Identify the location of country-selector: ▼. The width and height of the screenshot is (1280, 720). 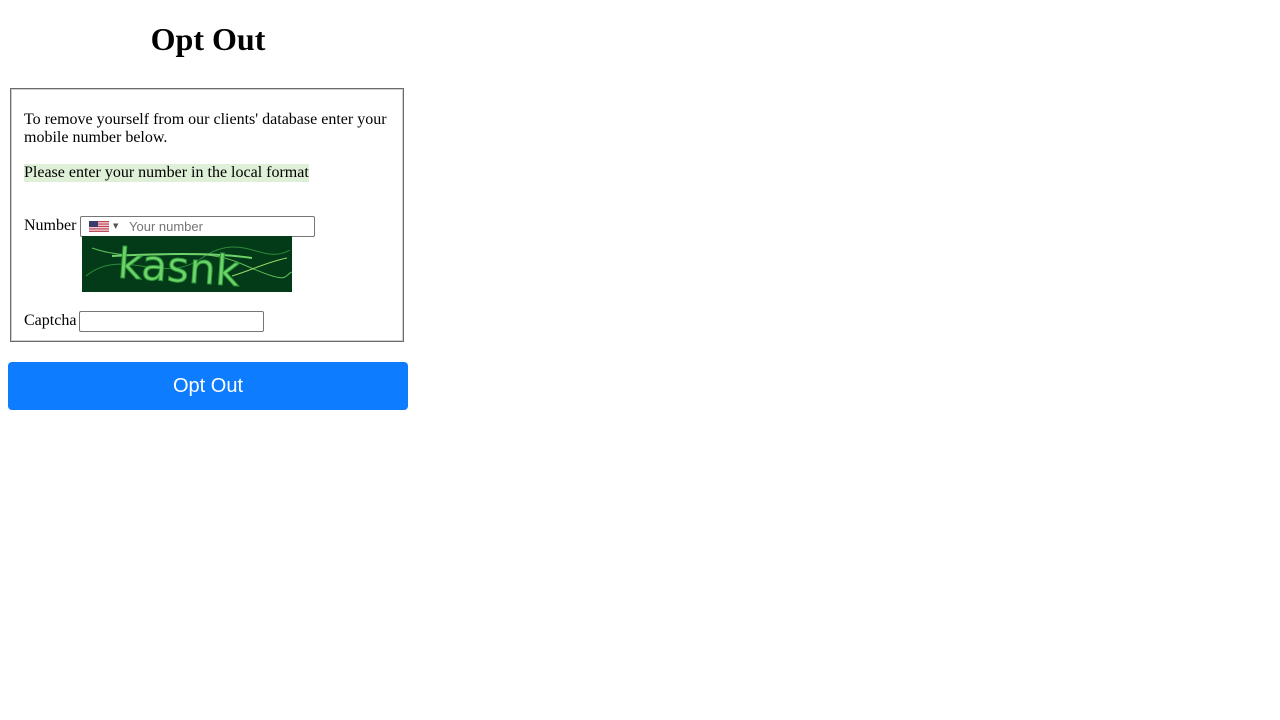
(104, 226).